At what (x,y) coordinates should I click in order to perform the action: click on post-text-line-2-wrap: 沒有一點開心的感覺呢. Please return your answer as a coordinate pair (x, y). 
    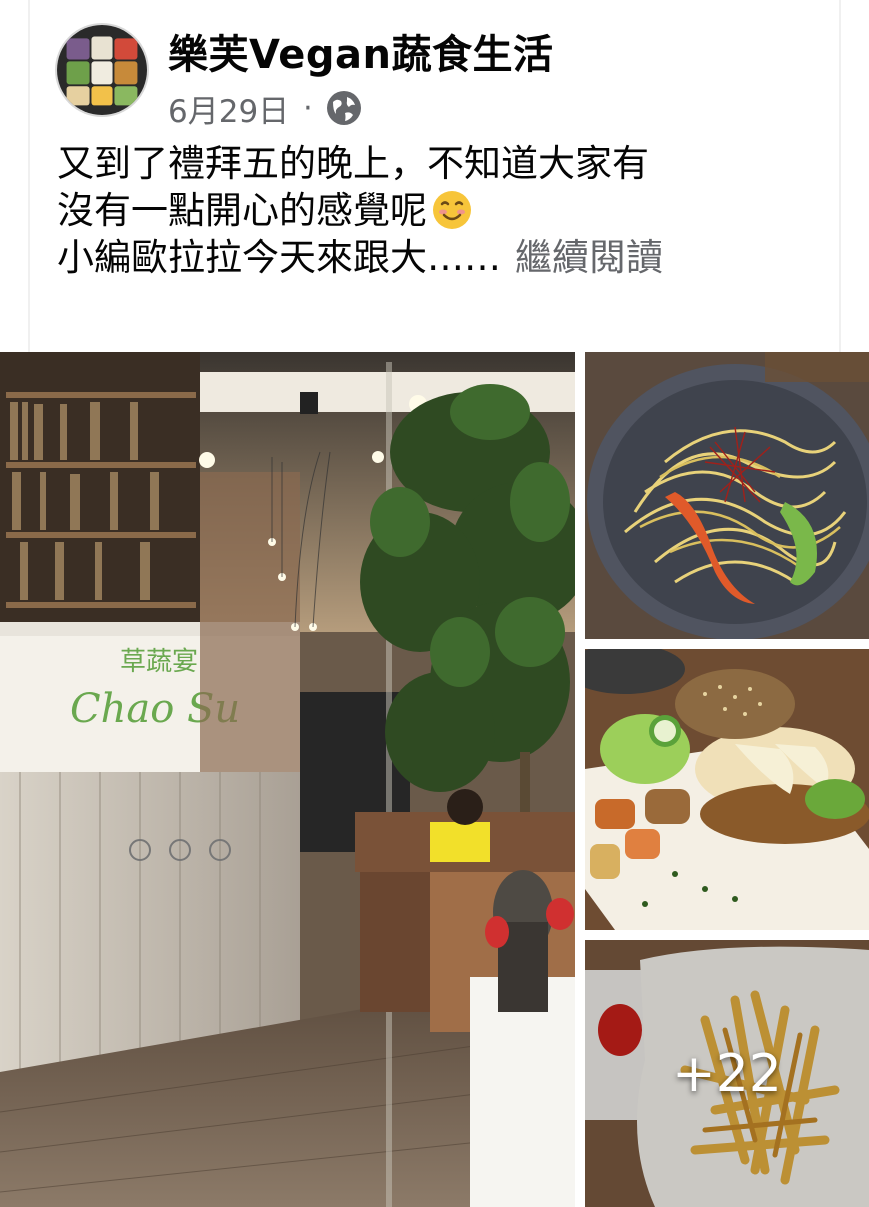
    Looking at the image, I should click on (447, 210).